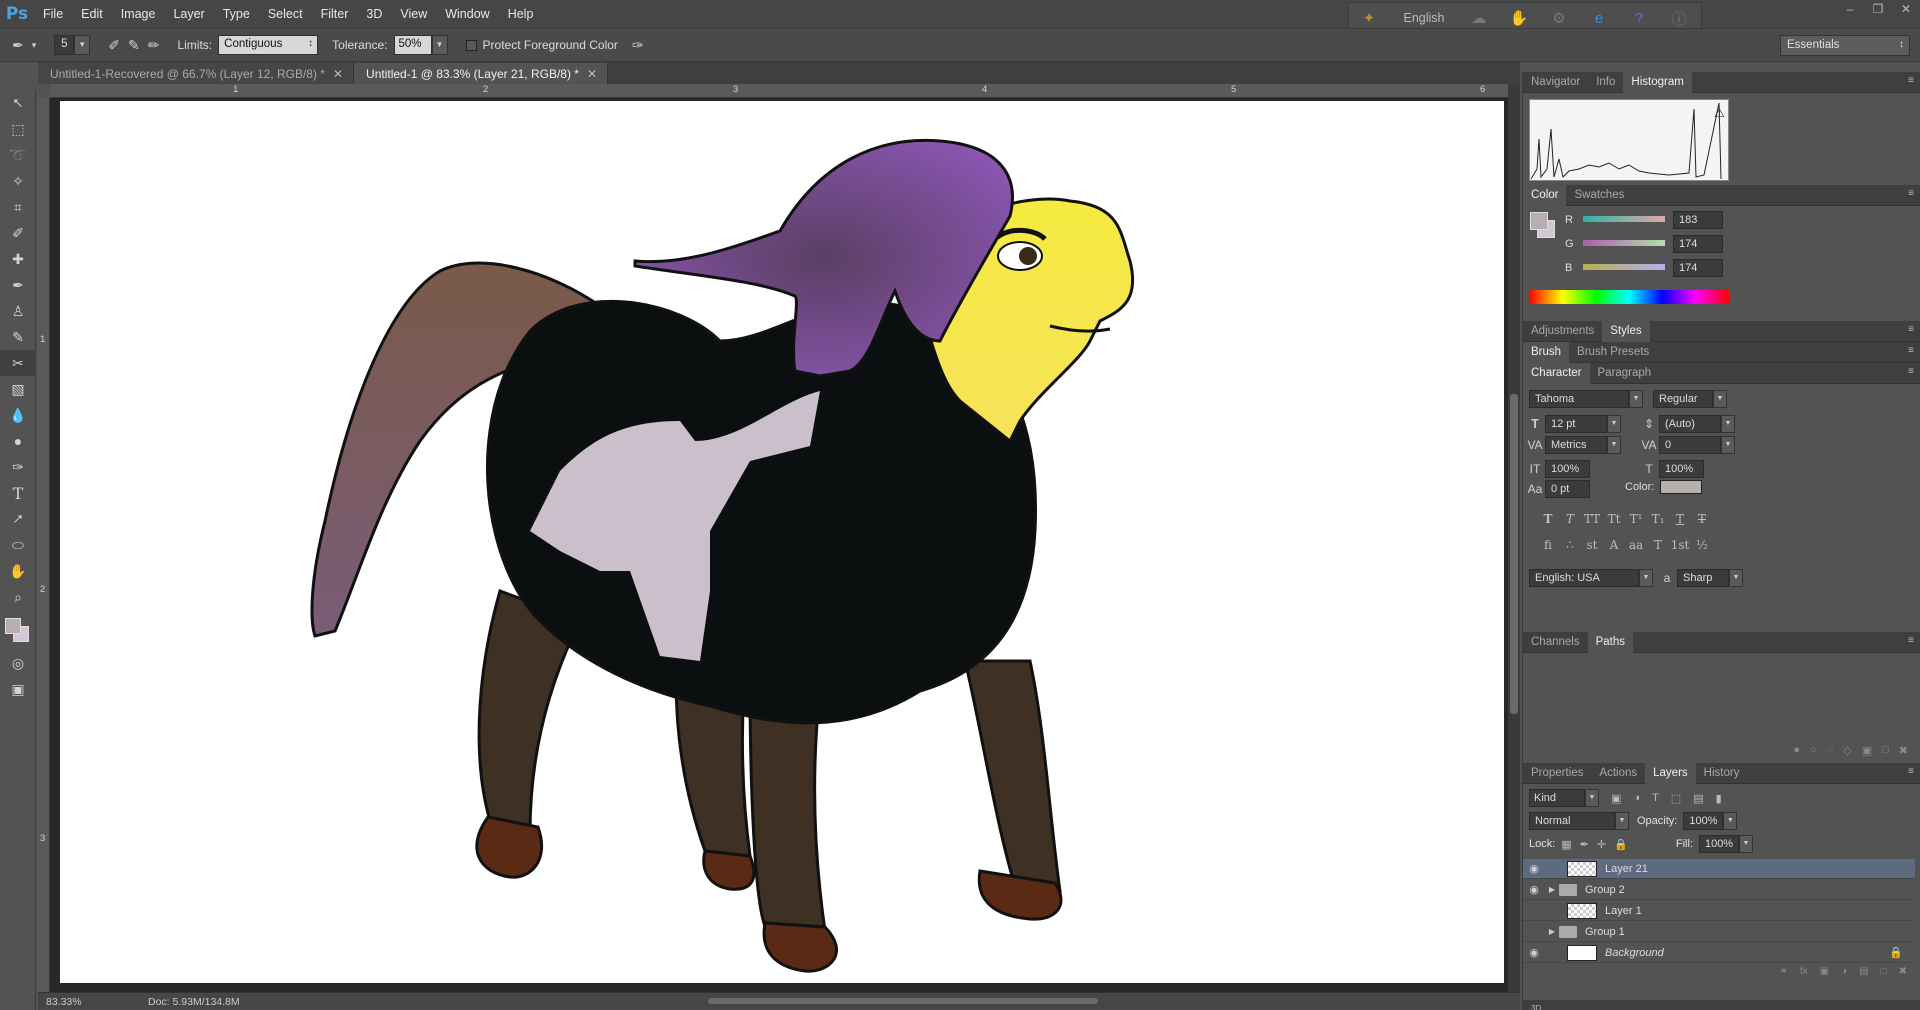 This screenshot has height=1010, width=1920. I want to click on horizontal-scroll-thumb, so click(903, 1001).